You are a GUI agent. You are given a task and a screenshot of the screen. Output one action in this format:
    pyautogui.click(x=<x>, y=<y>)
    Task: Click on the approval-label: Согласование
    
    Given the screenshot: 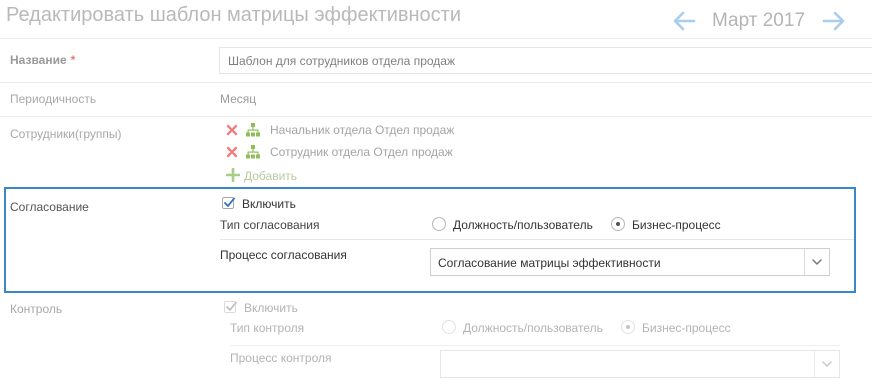 What is the action you would take?
    pyautogui.click(x=49, y=207)
    